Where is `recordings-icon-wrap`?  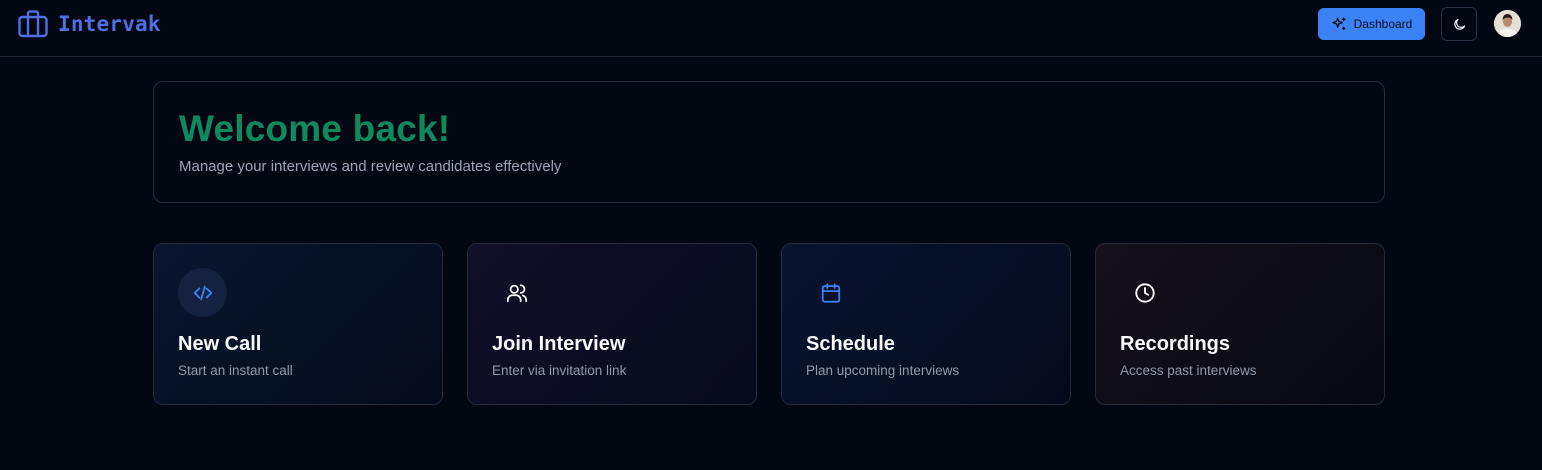 recordings-icon-wrap is located at coordinates (1144, 292).